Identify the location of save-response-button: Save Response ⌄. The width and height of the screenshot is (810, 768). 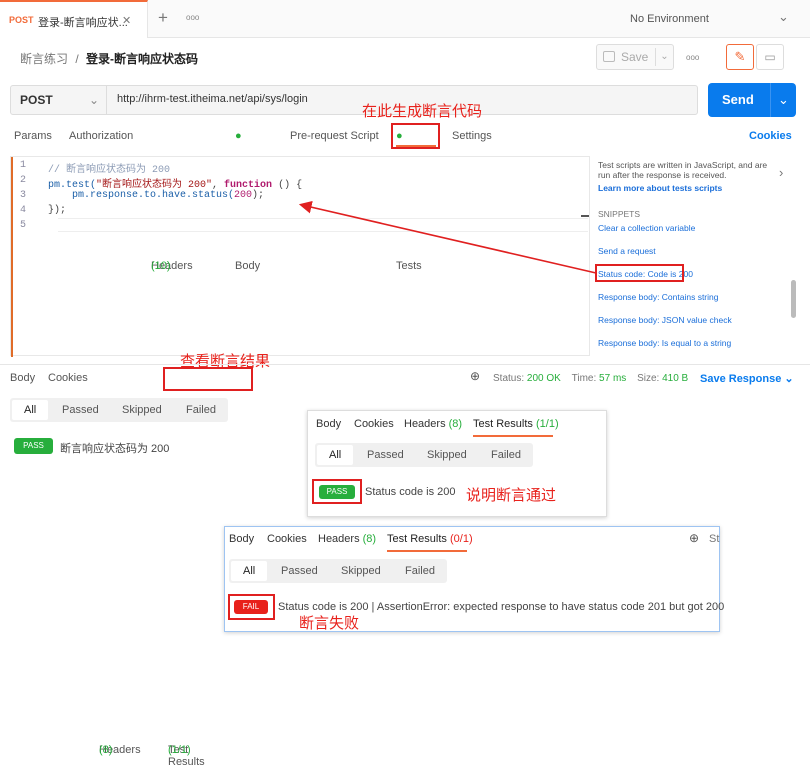
(747, 378).